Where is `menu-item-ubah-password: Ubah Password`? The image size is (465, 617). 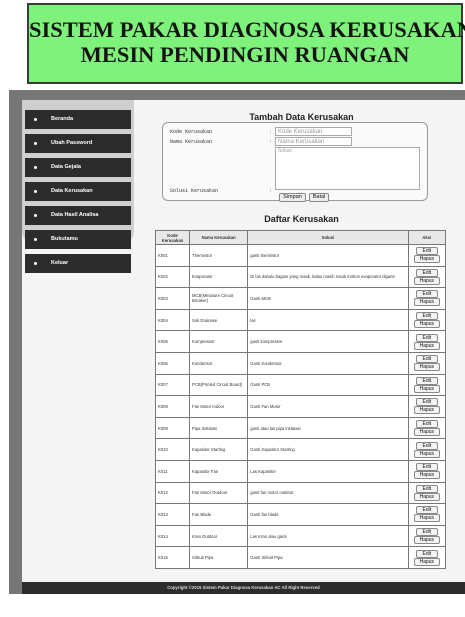 menu-item-ubah-password: Ubah Password is located at coordinates (78, 143).